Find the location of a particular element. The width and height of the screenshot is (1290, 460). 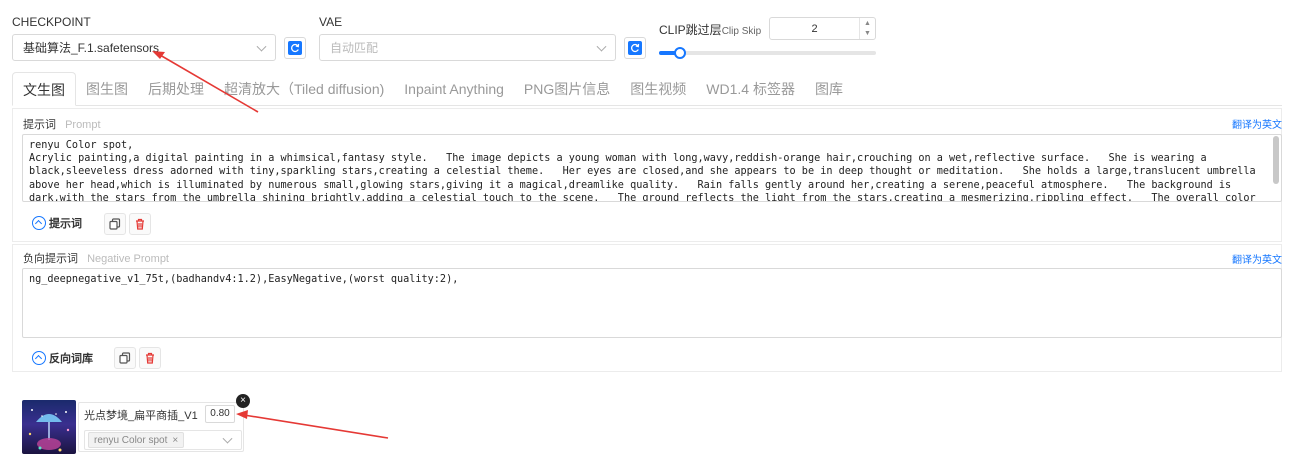

annotation-arrow-checkpoint is located at coordinates (209, 83).